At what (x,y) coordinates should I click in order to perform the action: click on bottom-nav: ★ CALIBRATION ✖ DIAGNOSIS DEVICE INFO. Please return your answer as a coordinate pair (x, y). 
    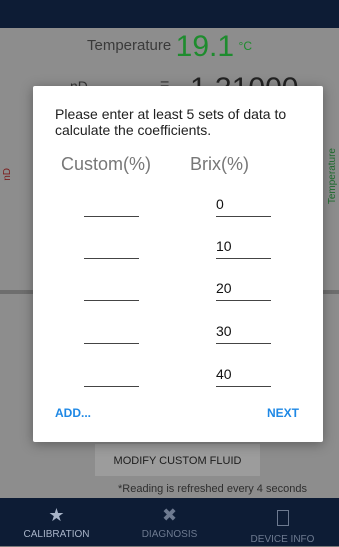
    Looking at the image, I should click on (169, 522).